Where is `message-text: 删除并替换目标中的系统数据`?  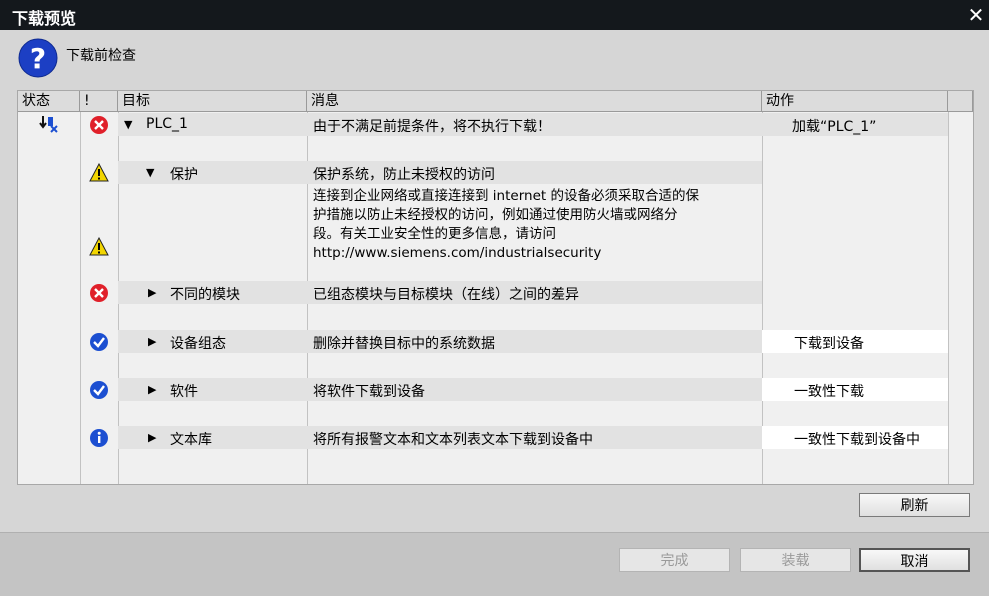
message-text: 删除并替换目标中的系统数据 is located at coordinates (404, 344).